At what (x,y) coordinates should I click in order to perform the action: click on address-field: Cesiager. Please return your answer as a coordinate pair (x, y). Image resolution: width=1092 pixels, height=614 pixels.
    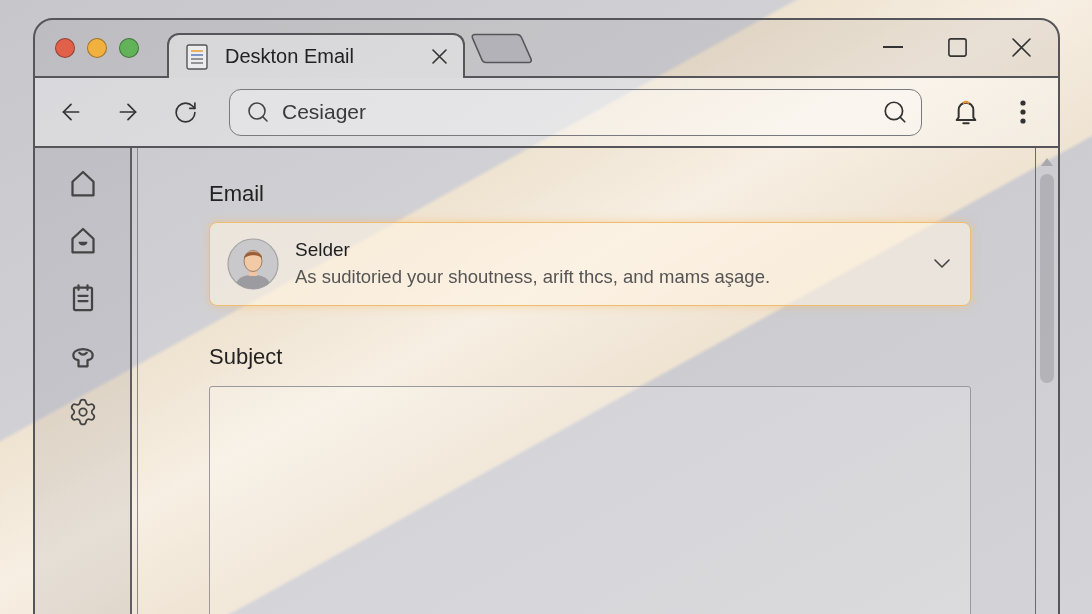
    Looking at the image, I should click on (575, 112).